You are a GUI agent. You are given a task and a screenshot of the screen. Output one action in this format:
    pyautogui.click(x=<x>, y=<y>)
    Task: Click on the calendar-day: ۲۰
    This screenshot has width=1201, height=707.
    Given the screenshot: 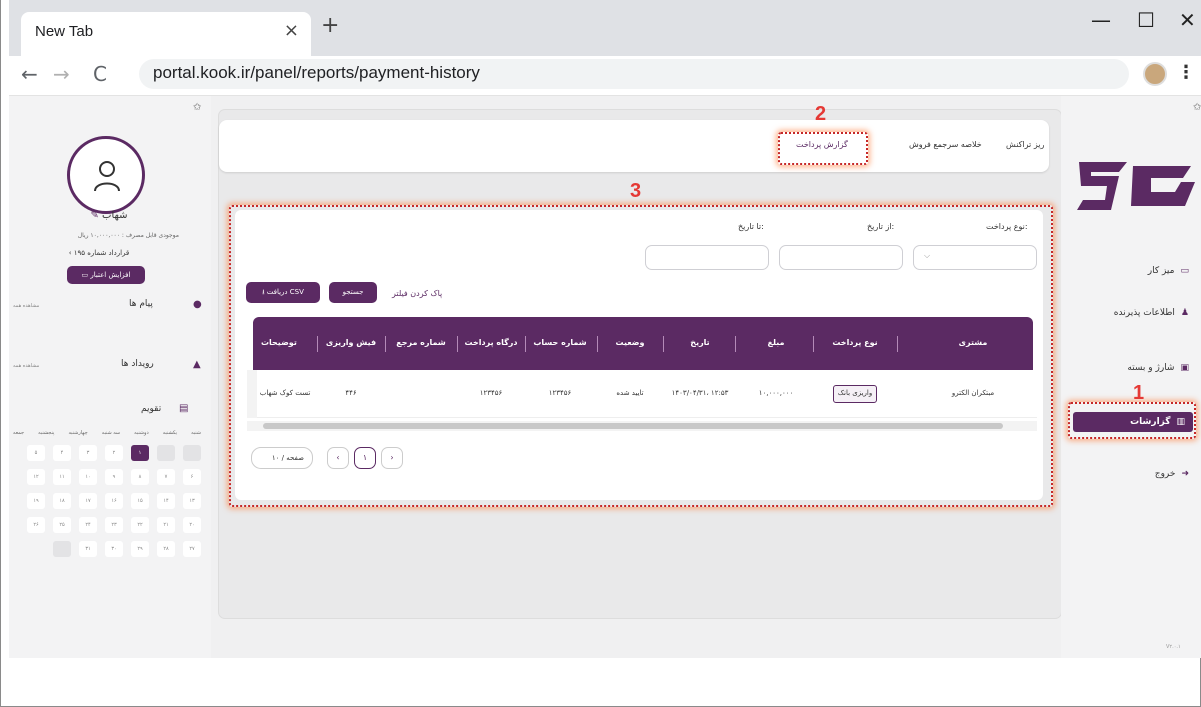 What is the action you would take?
    pyautogui.click(x=192, y=525)
    